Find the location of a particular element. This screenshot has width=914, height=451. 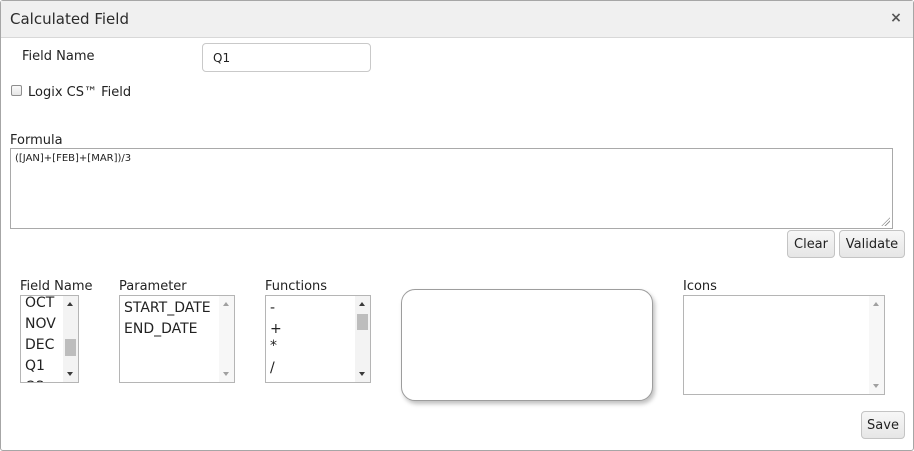

validate-button: Validate is located at coordinates (872, 244).